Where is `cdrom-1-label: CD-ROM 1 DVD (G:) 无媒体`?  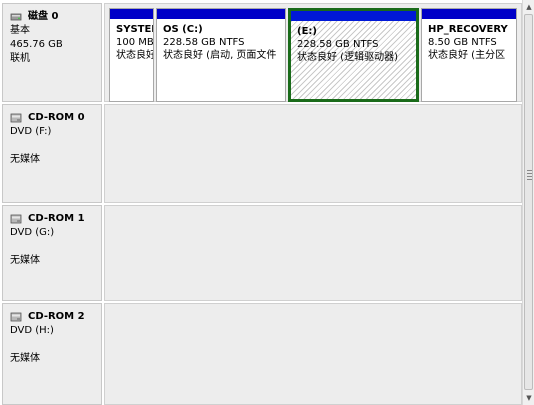 cdrom-1-label: CD-ROM 1 DVD (G:) 无媒体 is located at coordinates (52, 253).